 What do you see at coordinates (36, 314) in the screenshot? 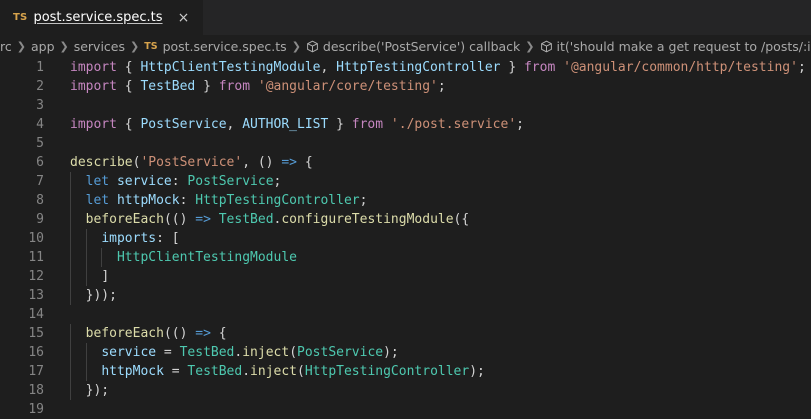
I see `line-number: 14` at bounding box center [36, 314].